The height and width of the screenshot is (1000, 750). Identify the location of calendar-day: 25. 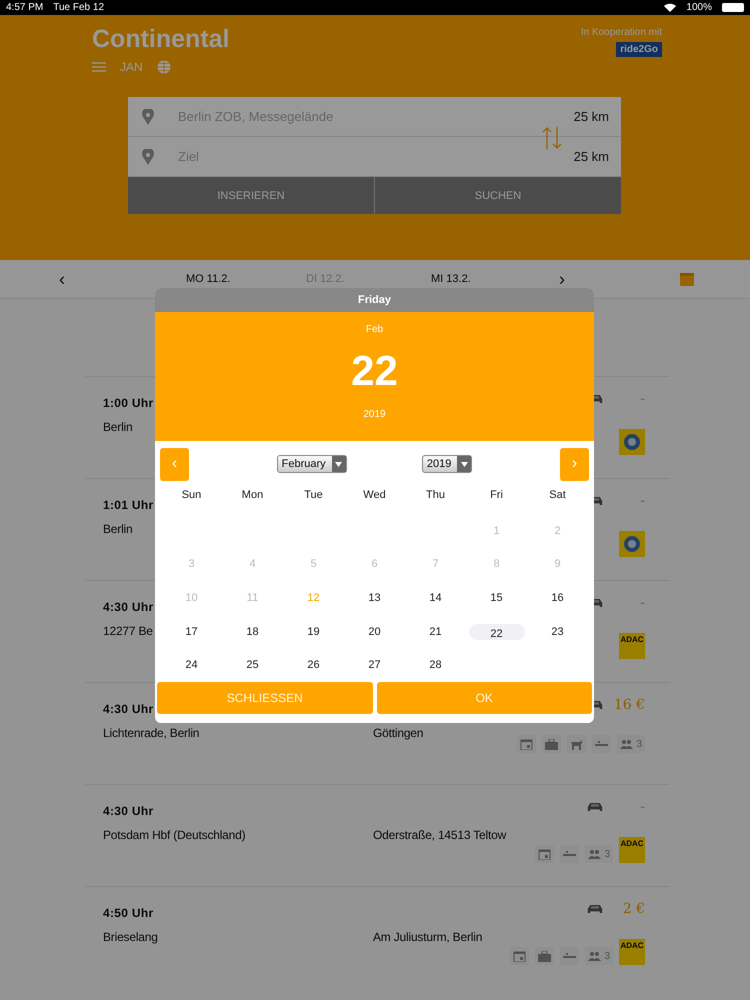
(252, 665).